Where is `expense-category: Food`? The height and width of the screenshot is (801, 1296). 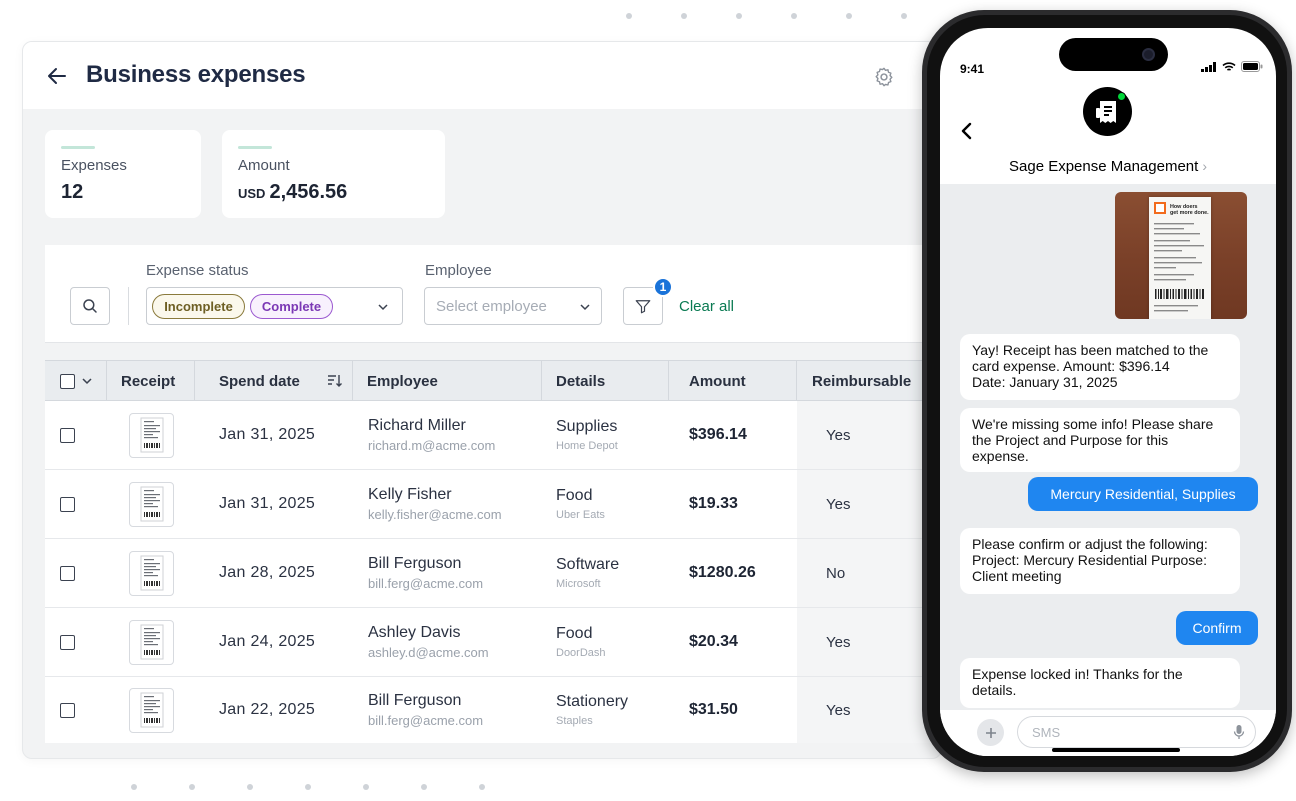
expense-category: Food is located at coordinates (574, 633).